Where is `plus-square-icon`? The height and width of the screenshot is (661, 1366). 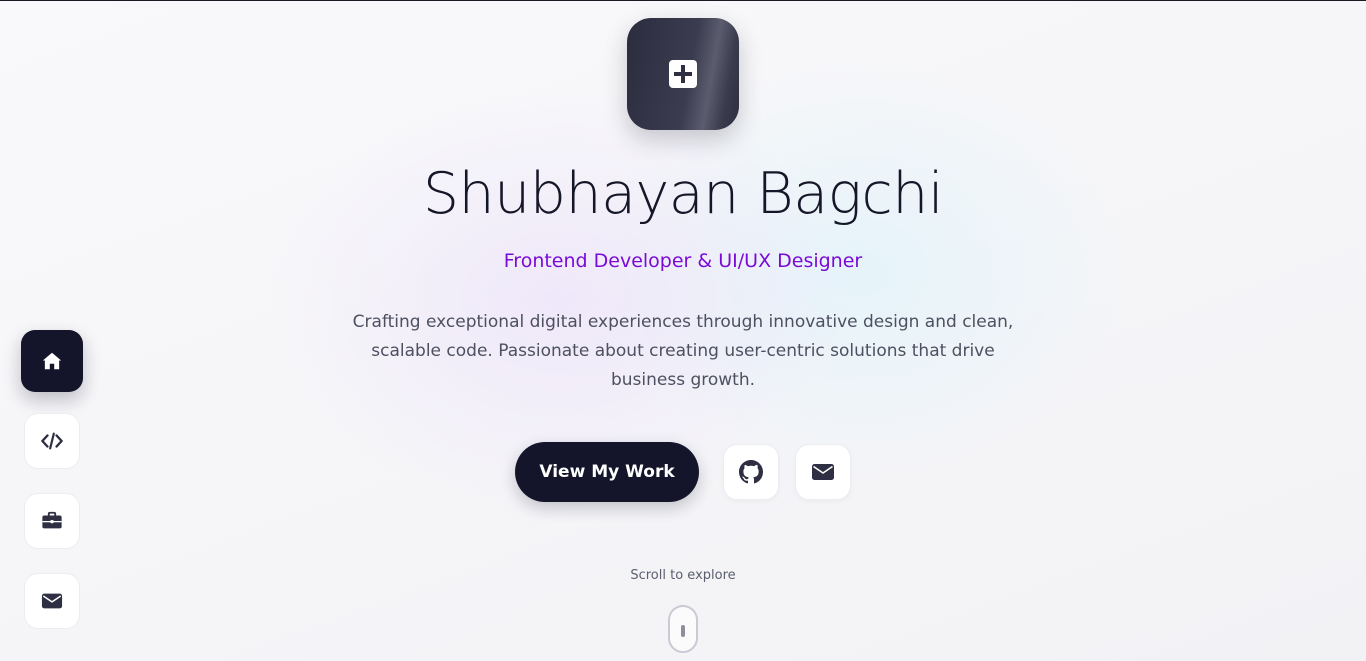
plus-square-icon is located at coordinates (683, 74).